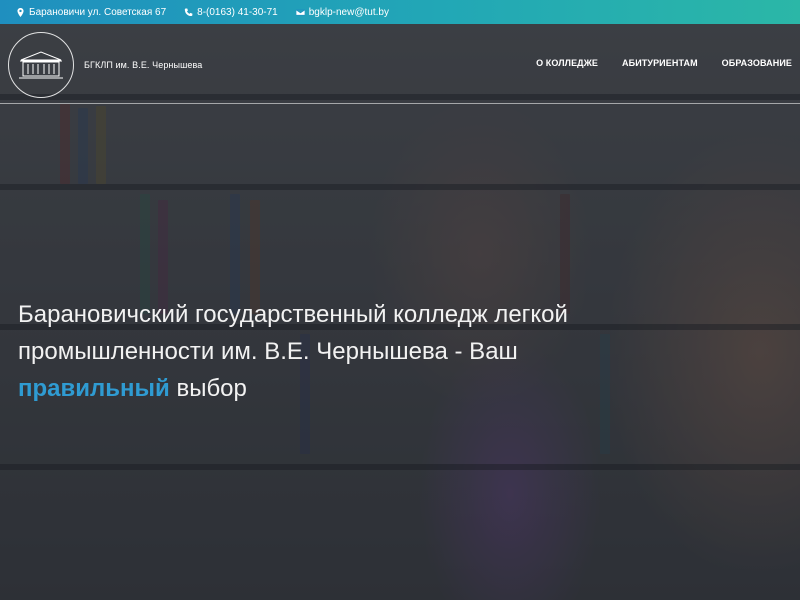  I want to click on headline-part2: выбор, so click(211, 388).